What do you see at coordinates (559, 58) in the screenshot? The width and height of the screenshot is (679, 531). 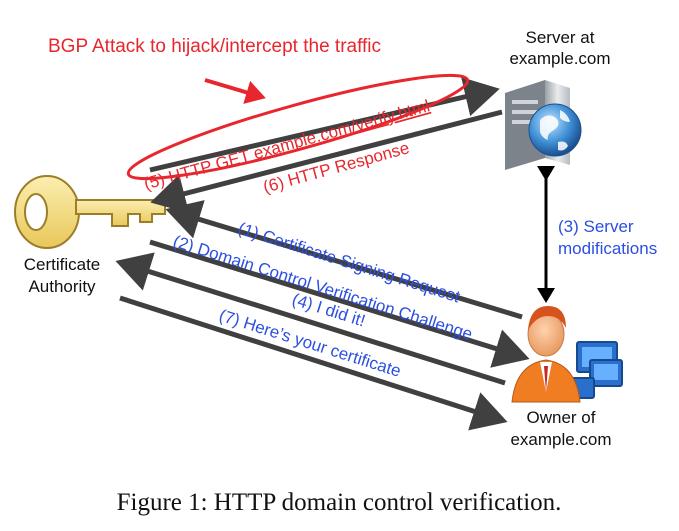 I see `server-label-line2: example.com` at bounding box center [559, 58].